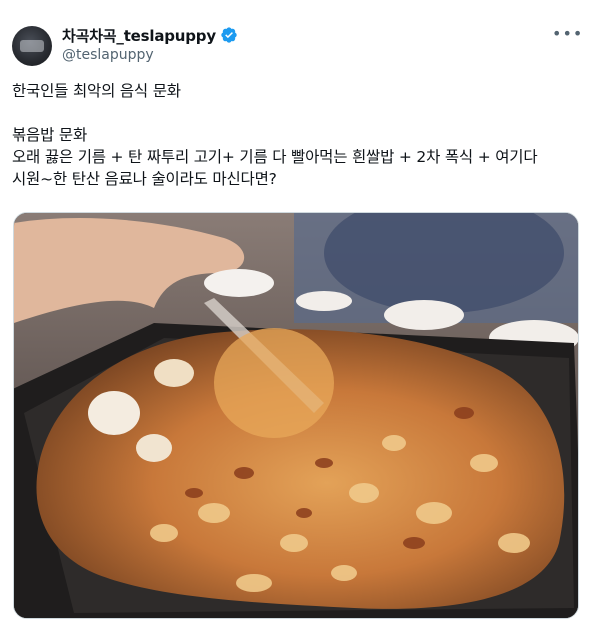 The image size is (592, 628). What do you see at coordinates (32, 46) in the screenshot?
I see `avatar` at bounding box center [32, 46].